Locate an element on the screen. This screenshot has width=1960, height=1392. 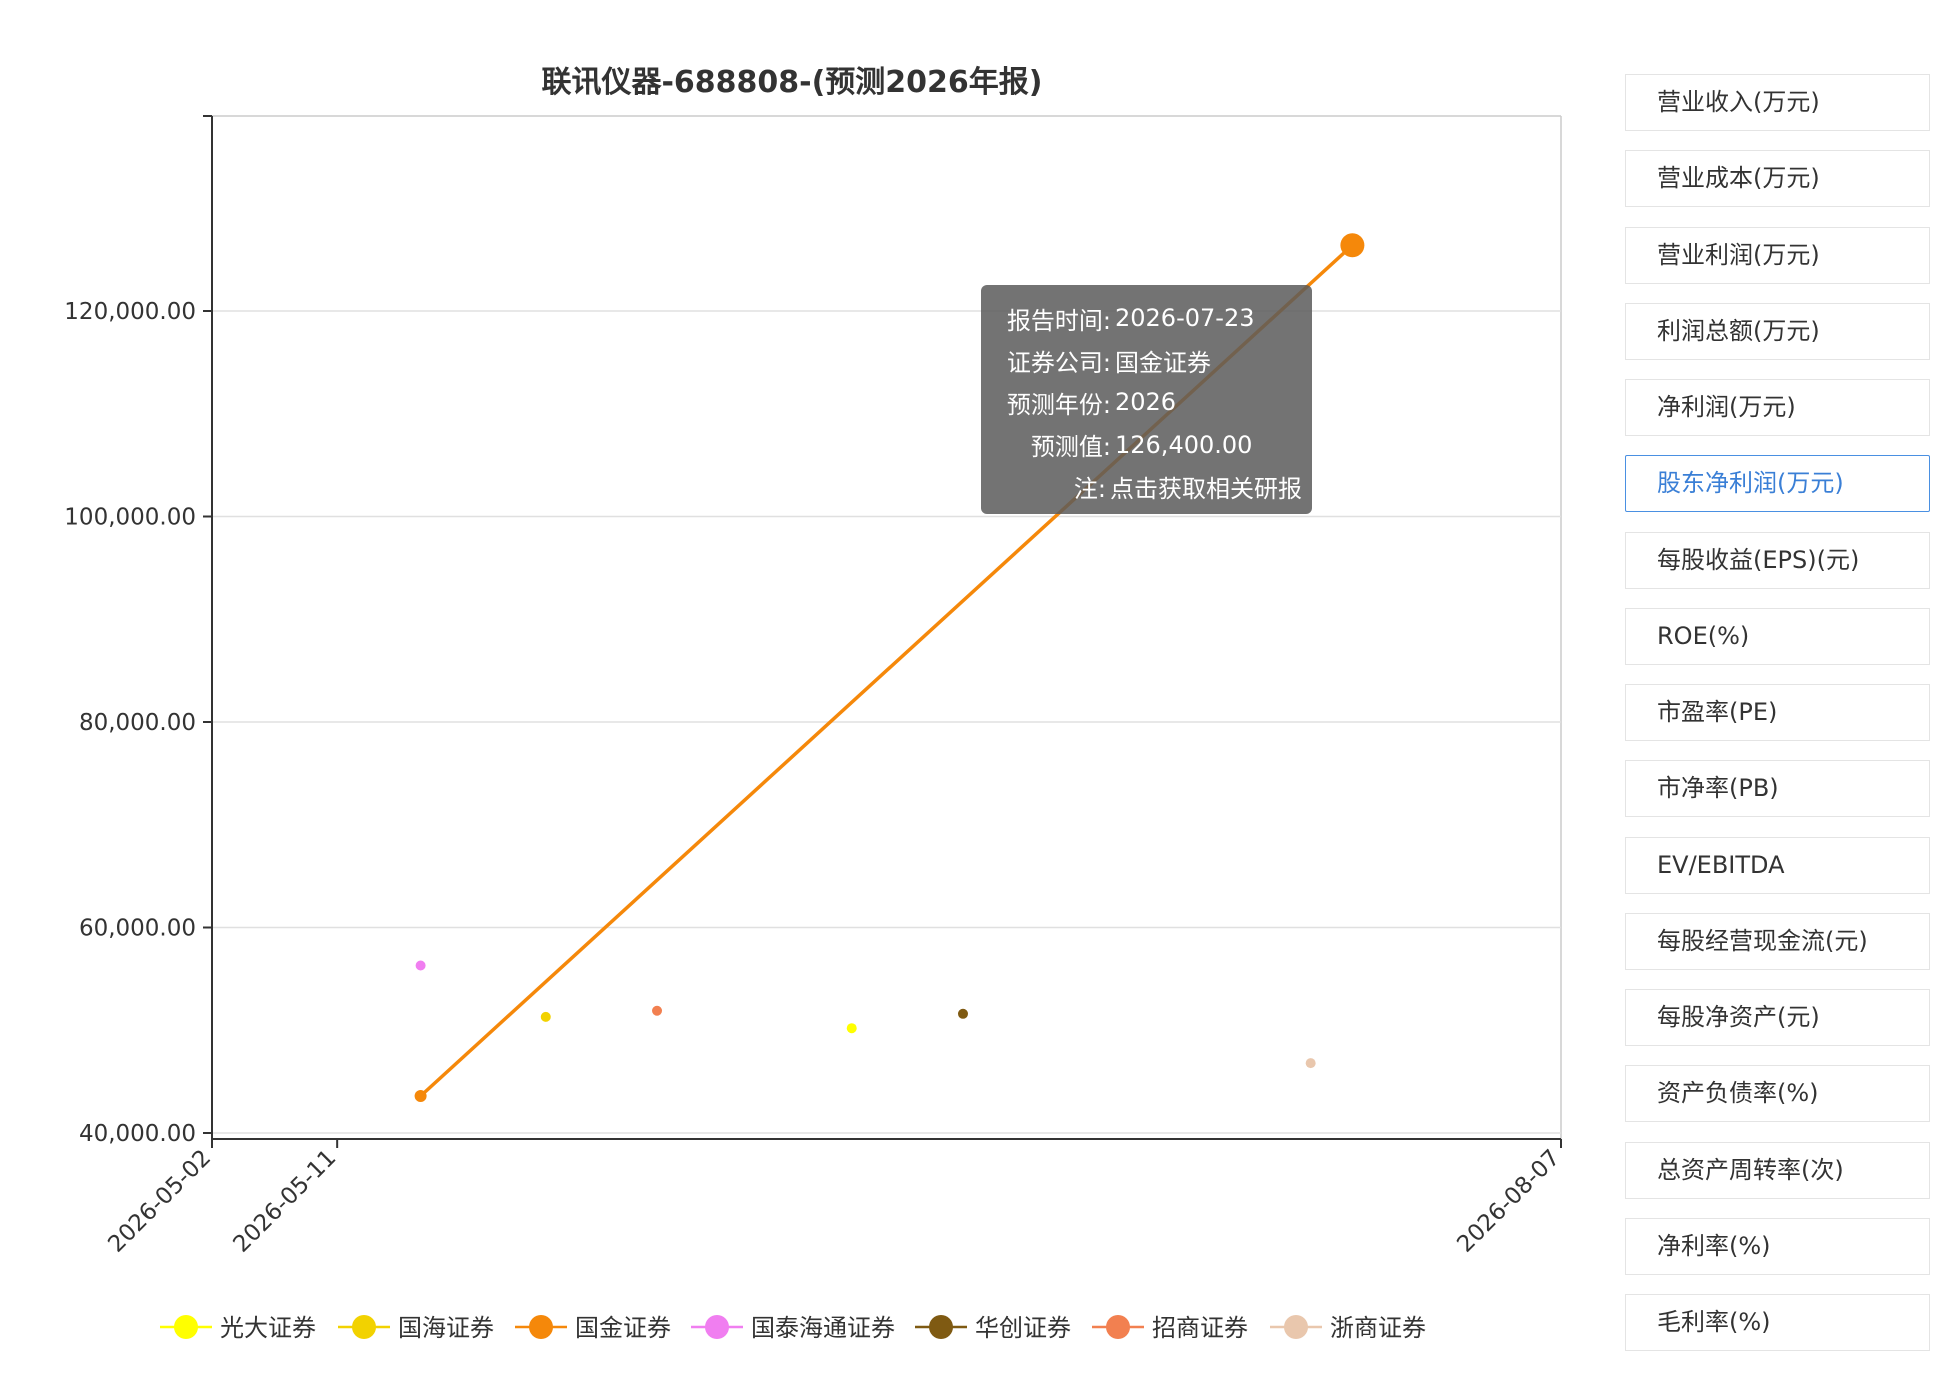
tooltip-row-year: 预测年份: 2026 is located at coordinates (1146, 402).